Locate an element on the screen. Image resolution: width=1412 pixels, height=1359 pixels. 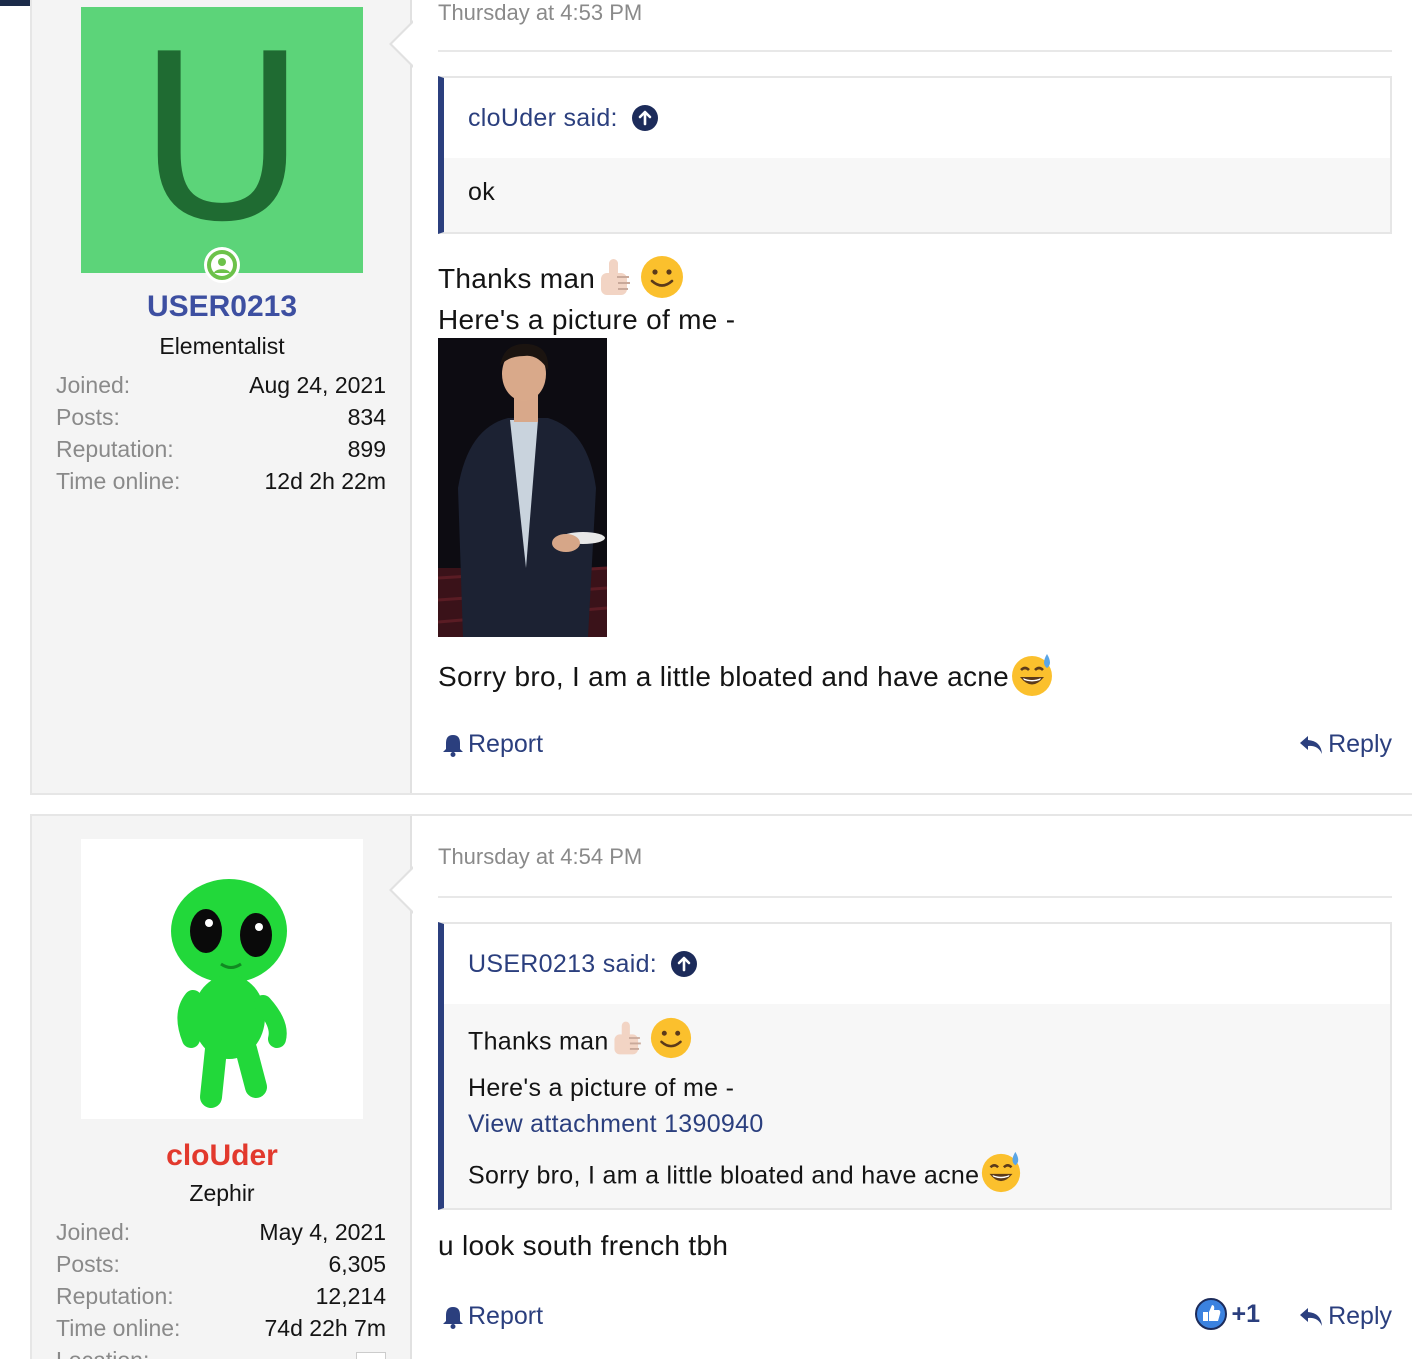
stat-joined: Joined: Aug 24, 2021 is located at coordinates (221, 385).